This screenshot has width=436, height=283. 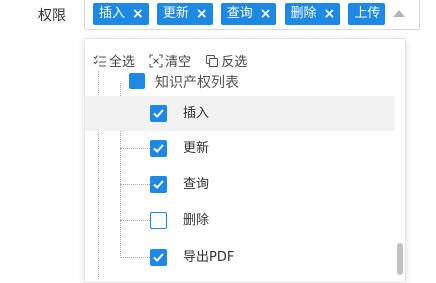 What do you see at coordinates (156, 60) in the screenshot?
I see `clear-frame-icon` at bounding box center [156, 60].